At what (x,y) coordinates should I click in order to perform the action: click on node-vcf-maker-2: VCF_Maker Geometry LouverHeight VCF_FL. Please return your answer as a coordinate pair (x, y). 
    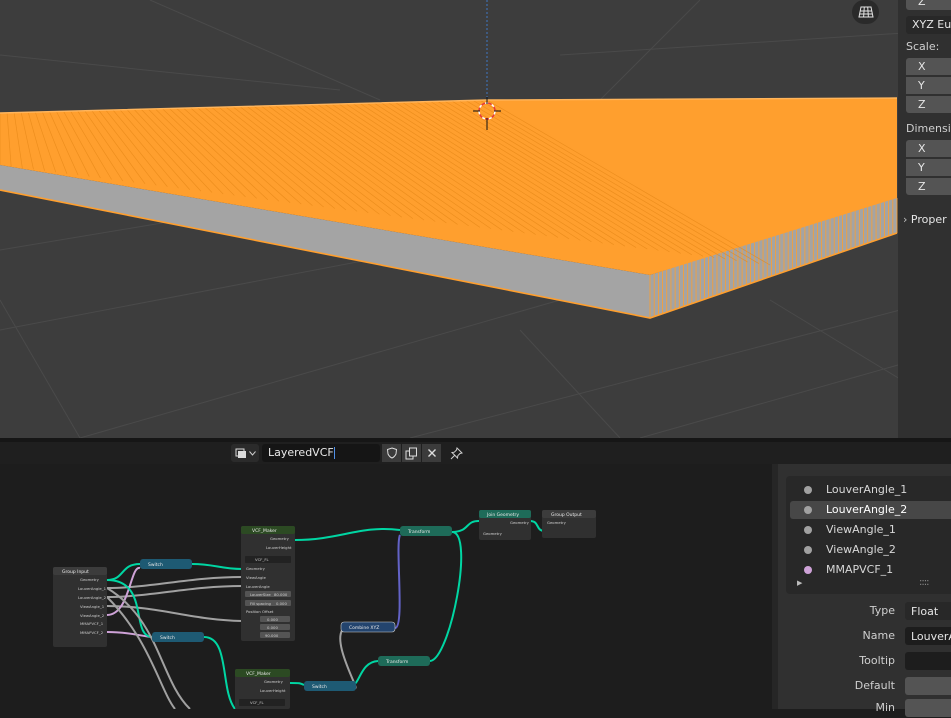
    Looking at the image, I should click on (262, 689).